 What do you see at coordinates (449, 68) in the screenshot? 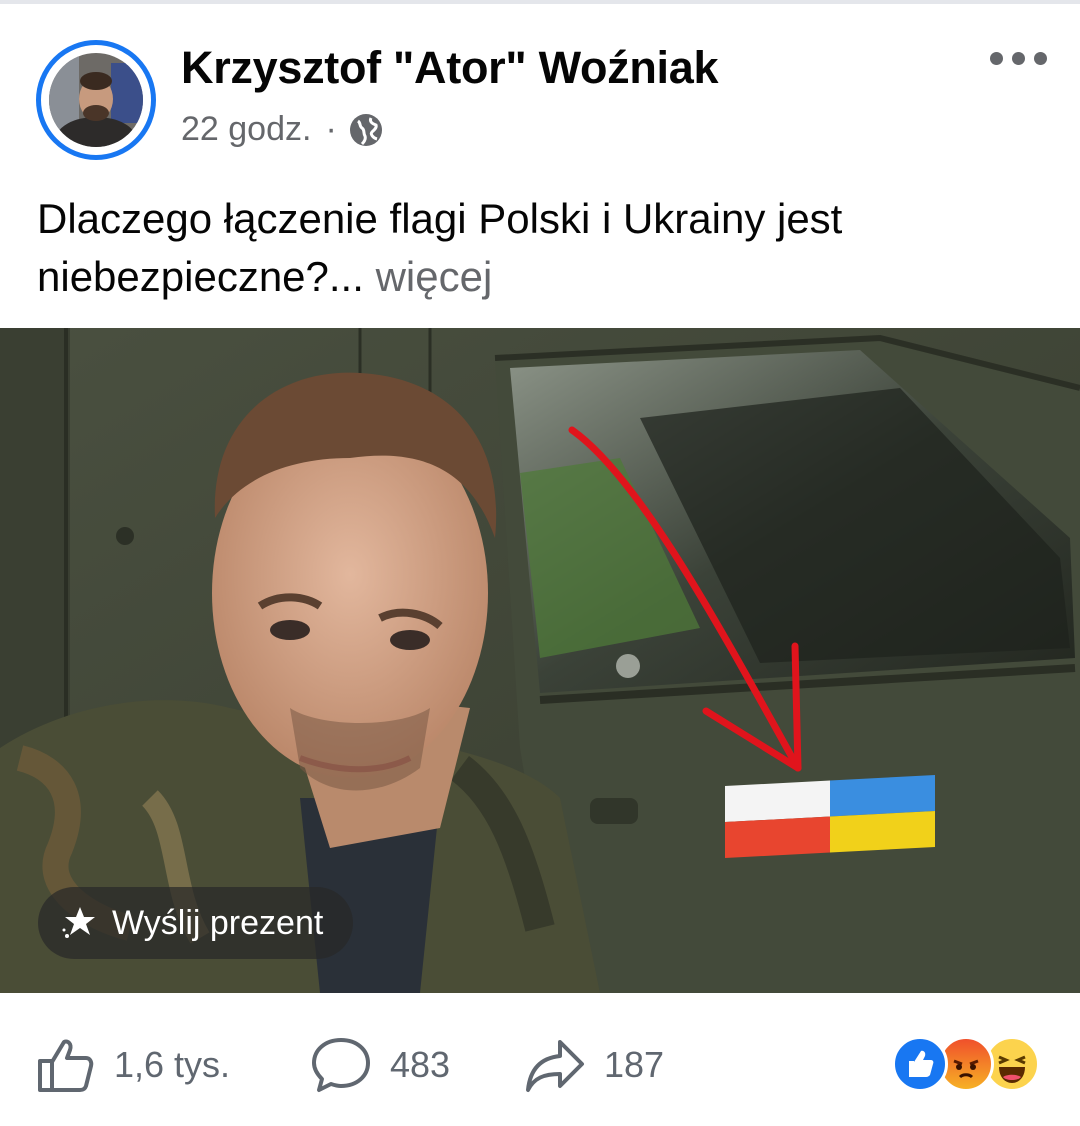
I see `author-name: Krzysztof "Ator" Woźniak` at bounding box center [449, 68].